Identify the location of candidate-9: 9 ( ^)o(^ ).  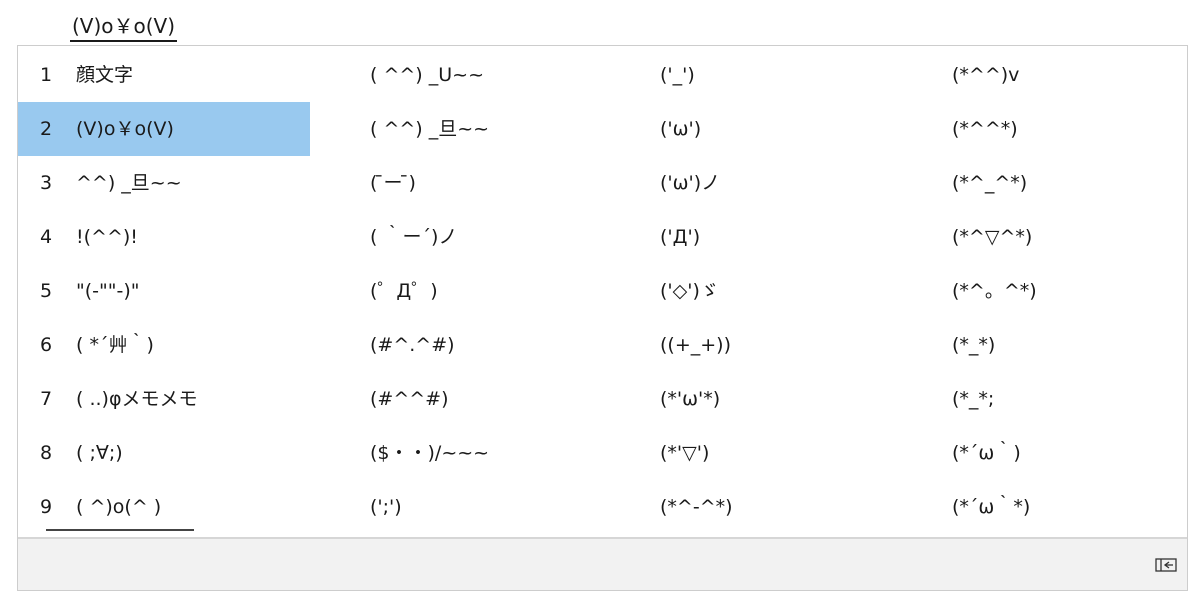
(164, 507).